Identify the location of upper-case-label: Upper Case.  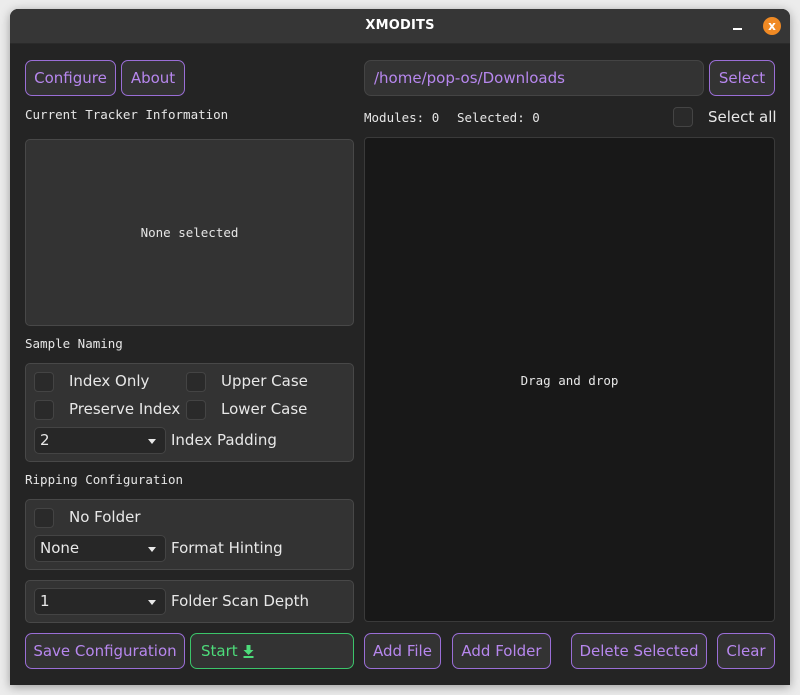
(264, 381).